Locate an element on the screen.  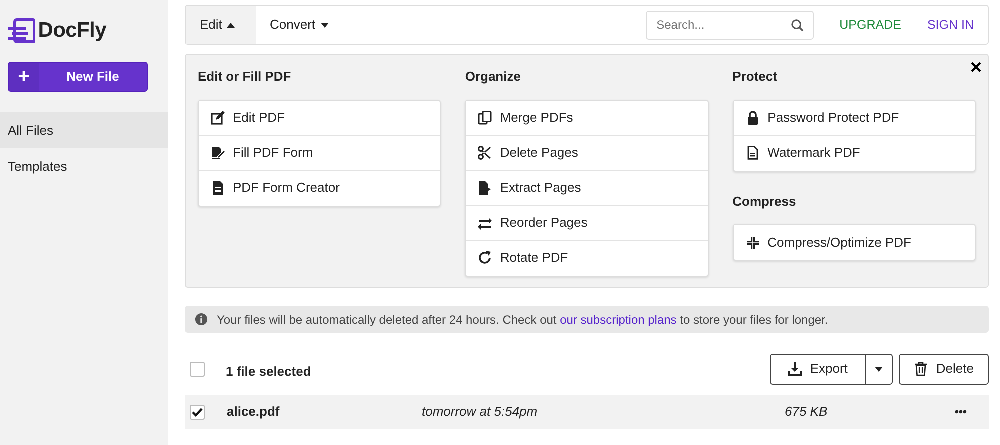
delete-button: Delete is located at coordinates (944, 369).